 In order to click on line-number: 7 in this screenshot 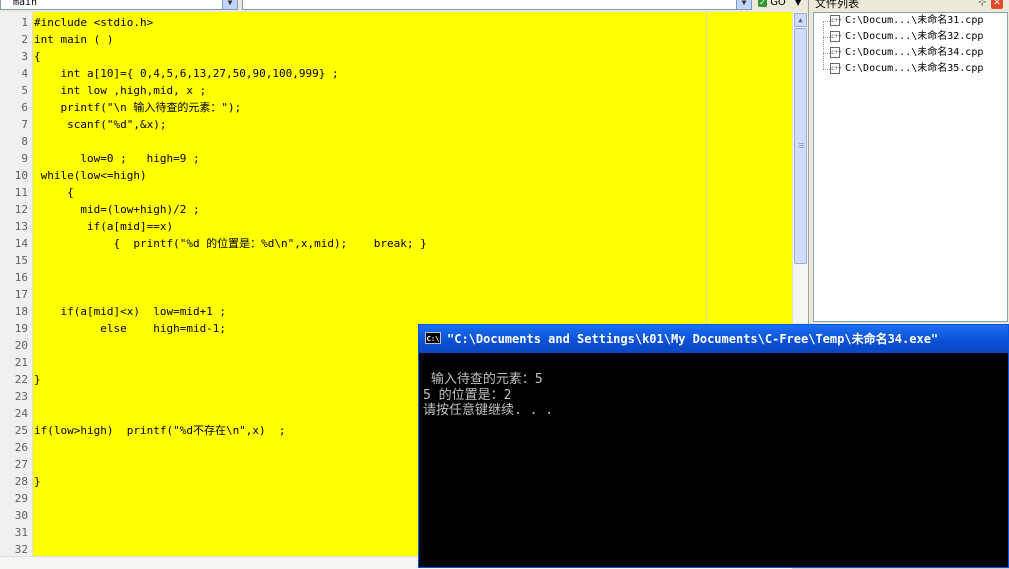, I will do `click(24, 124)`.